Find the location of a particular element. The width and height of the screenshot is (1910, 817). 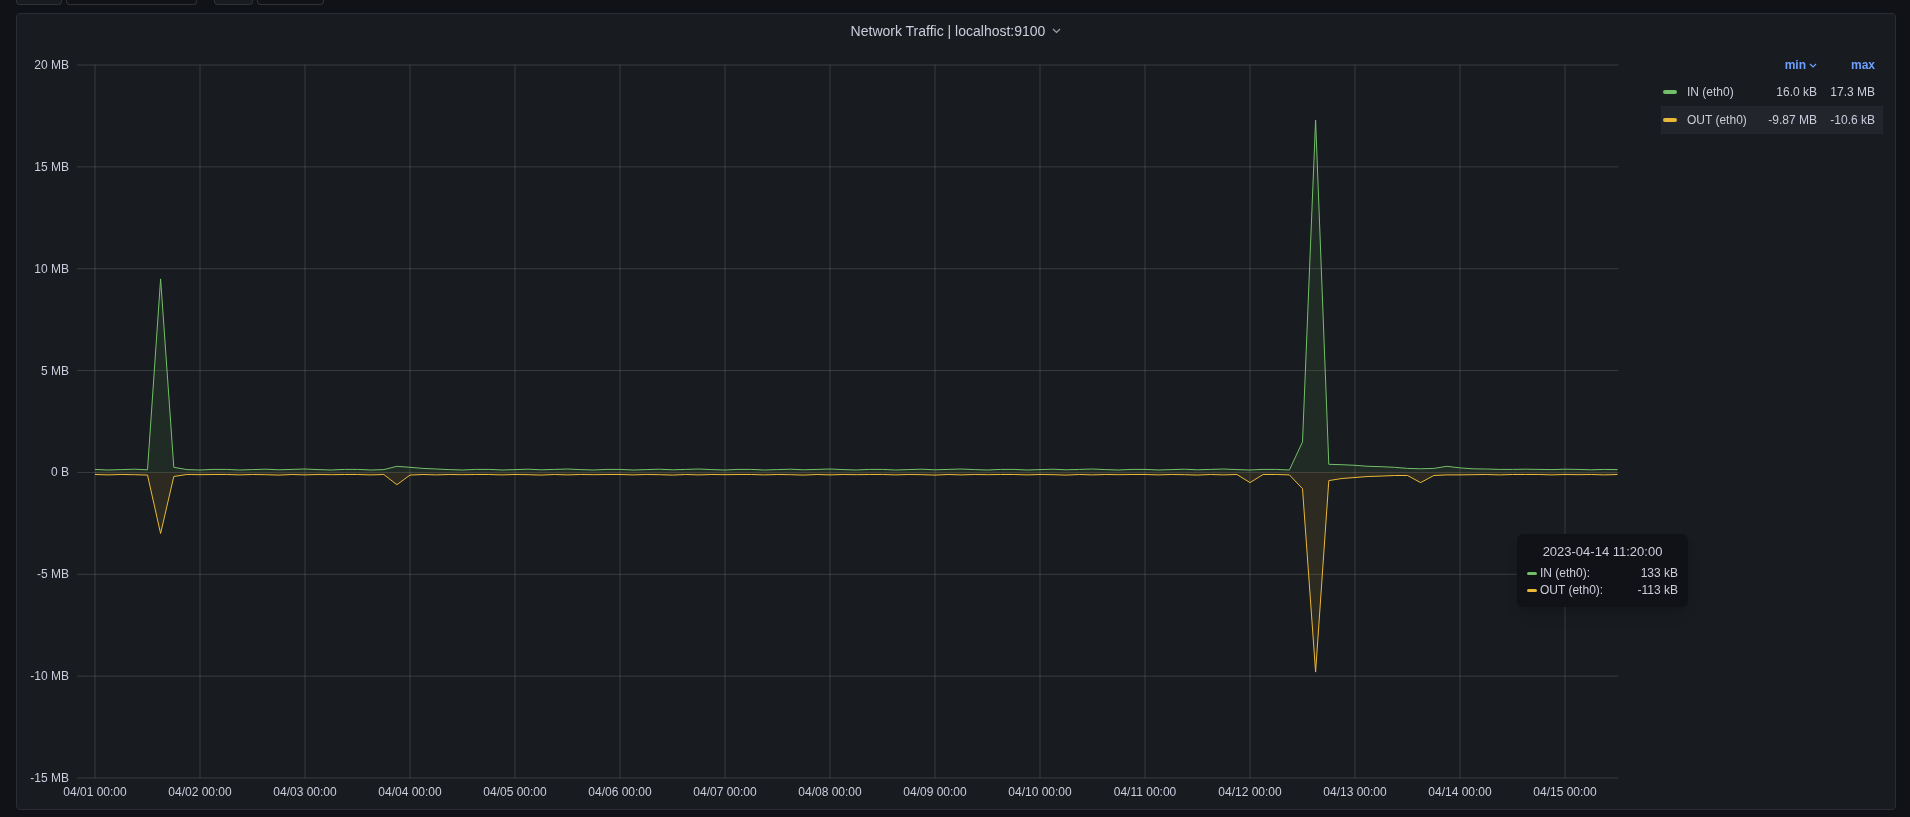

x-axis-label: 04/05 00:00 is located at coordinates (515, 792).